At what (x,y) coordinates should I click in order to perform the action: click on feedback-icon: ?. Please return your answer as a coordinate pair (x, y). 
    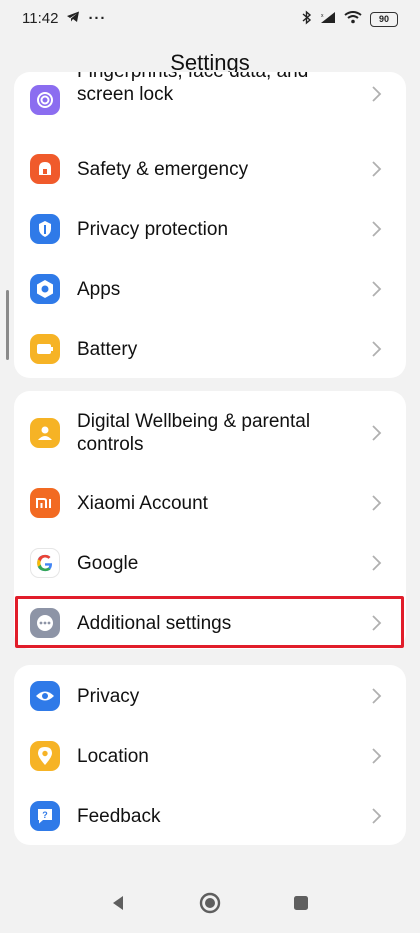
    Looking at the image, I should click on (45, 816).